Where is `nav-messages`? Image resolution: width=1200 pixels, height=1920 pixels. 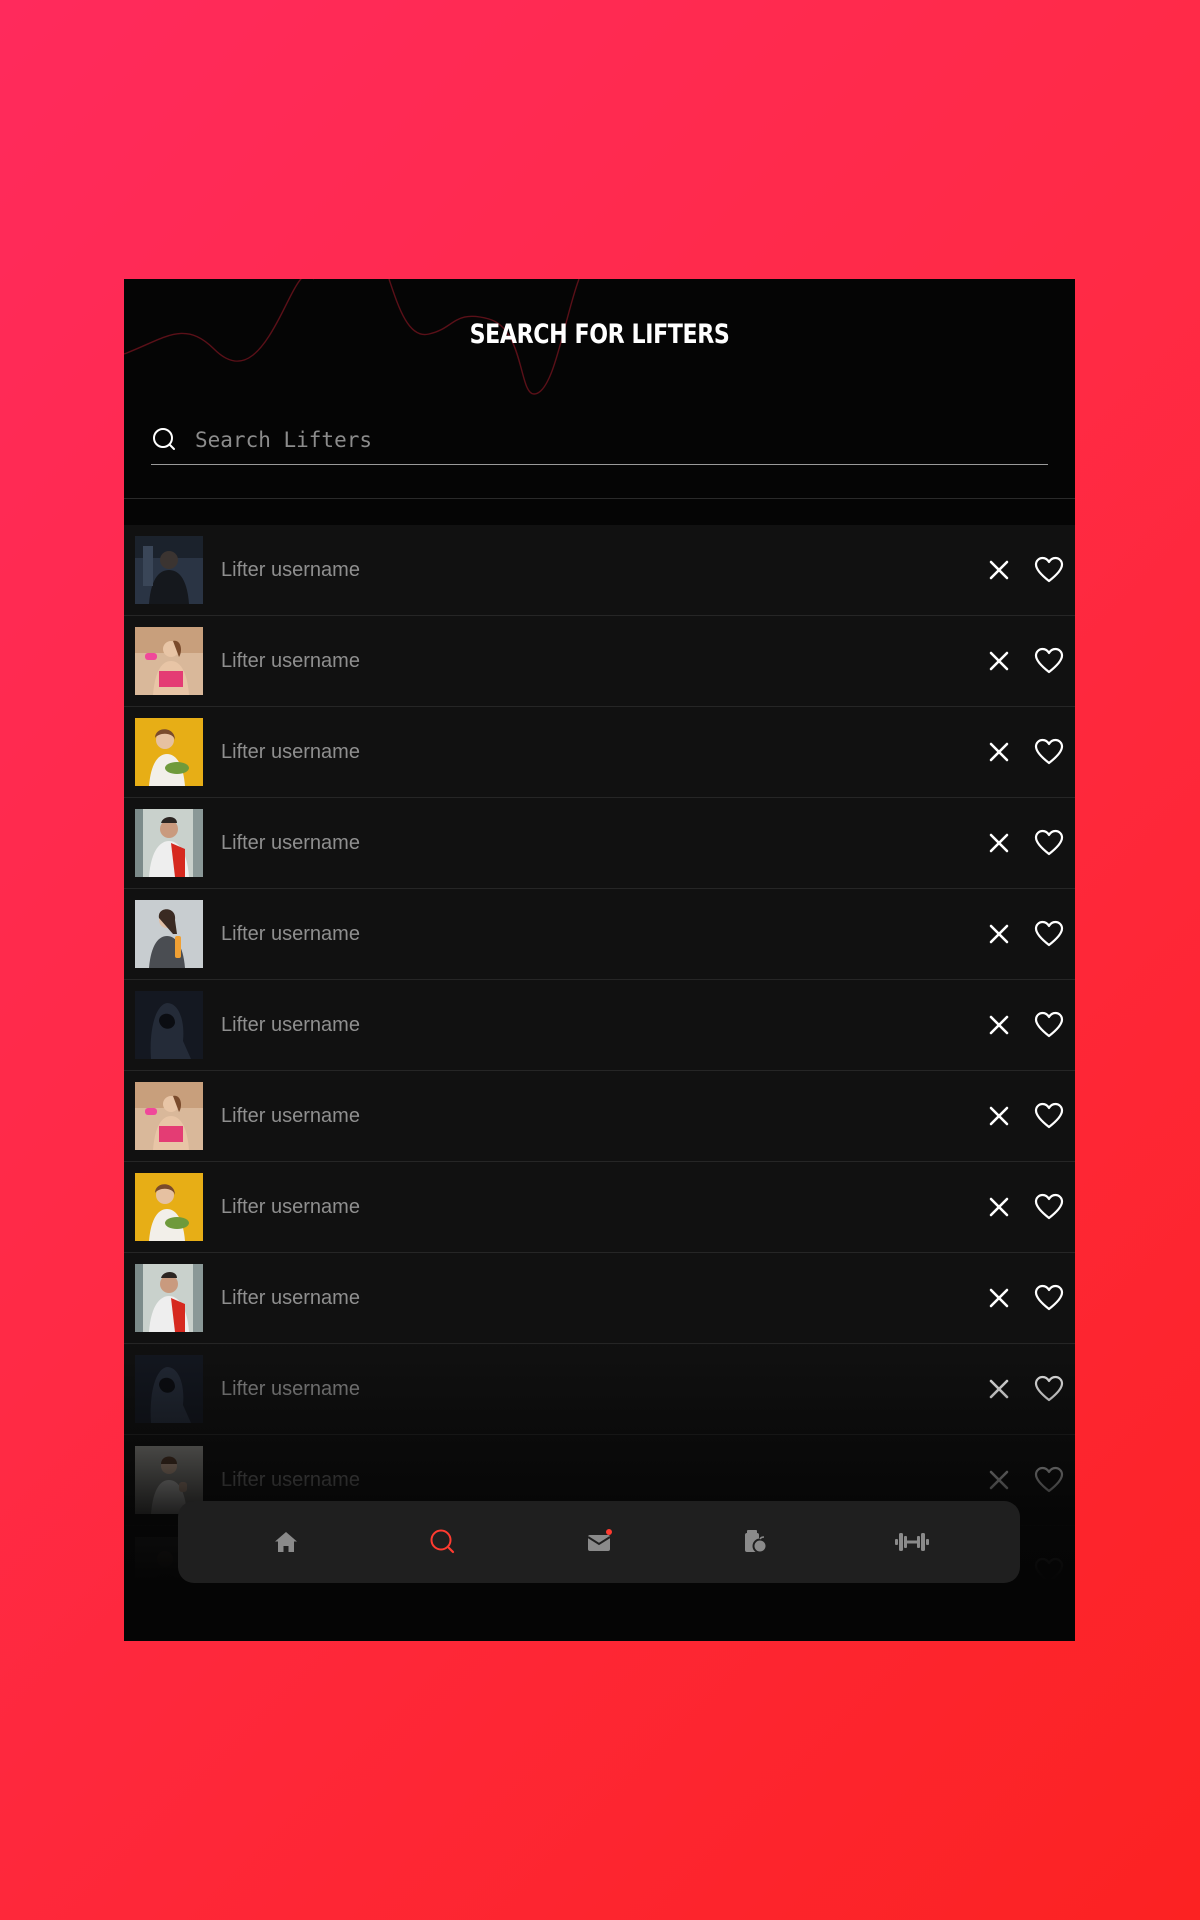
nav-messages is located at coordinates (599, 1542).